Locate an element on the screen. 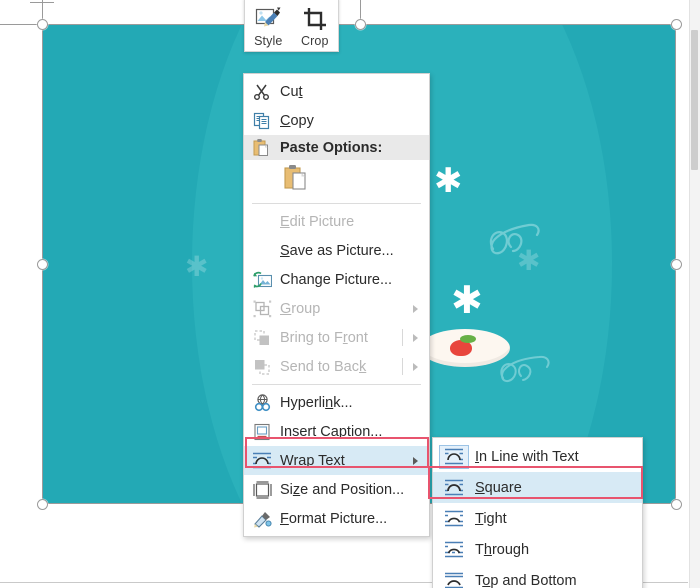 The height and width of the screenshot is (588, 700). menu-item-copy: Copy is located at coordinates (336, 120).